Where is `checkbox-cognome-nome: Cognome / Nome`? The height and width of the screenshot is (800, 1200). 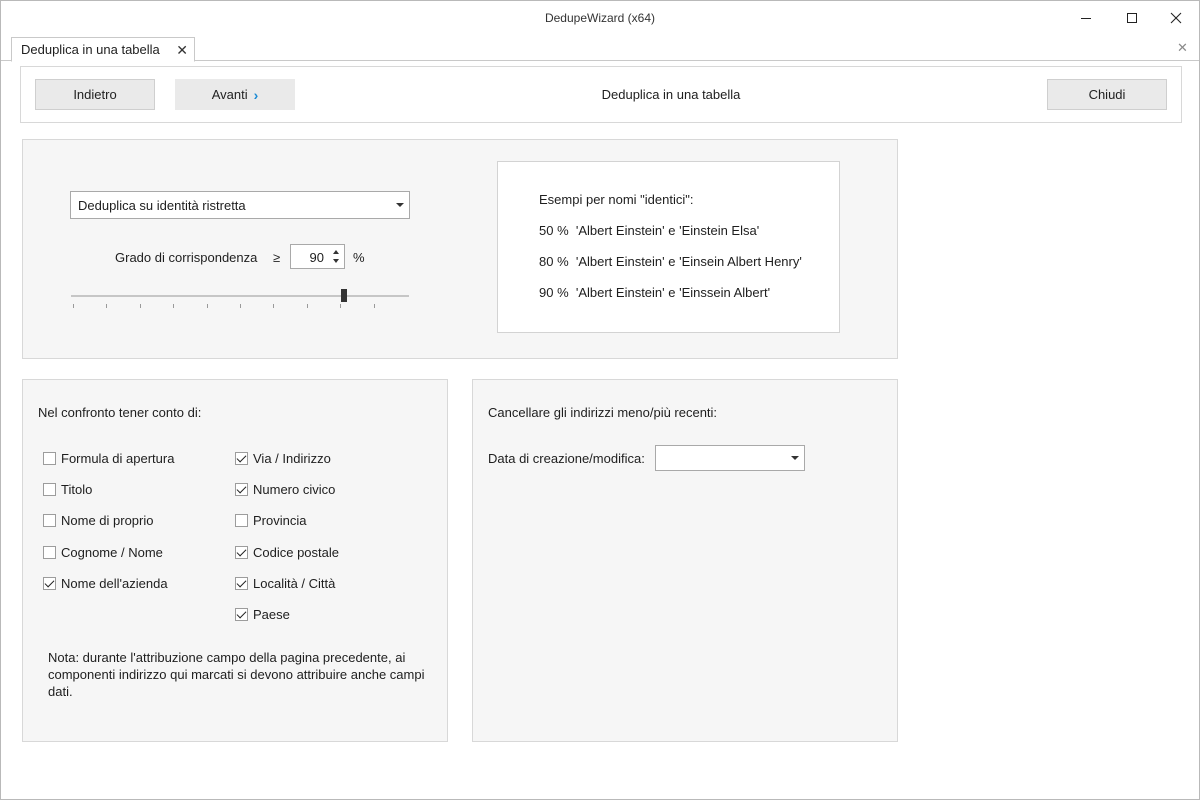 checkbox-cognome-nome: Cognome / Nome is located at coordinates (103, 552).